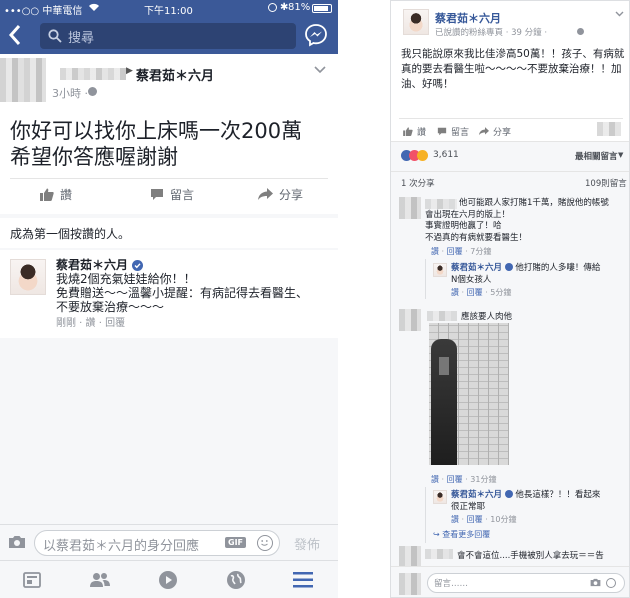 Image resolution: width=630 pixels, height=598 pixels. I want to click on share-count: 1 次分享, so click(418, 183).